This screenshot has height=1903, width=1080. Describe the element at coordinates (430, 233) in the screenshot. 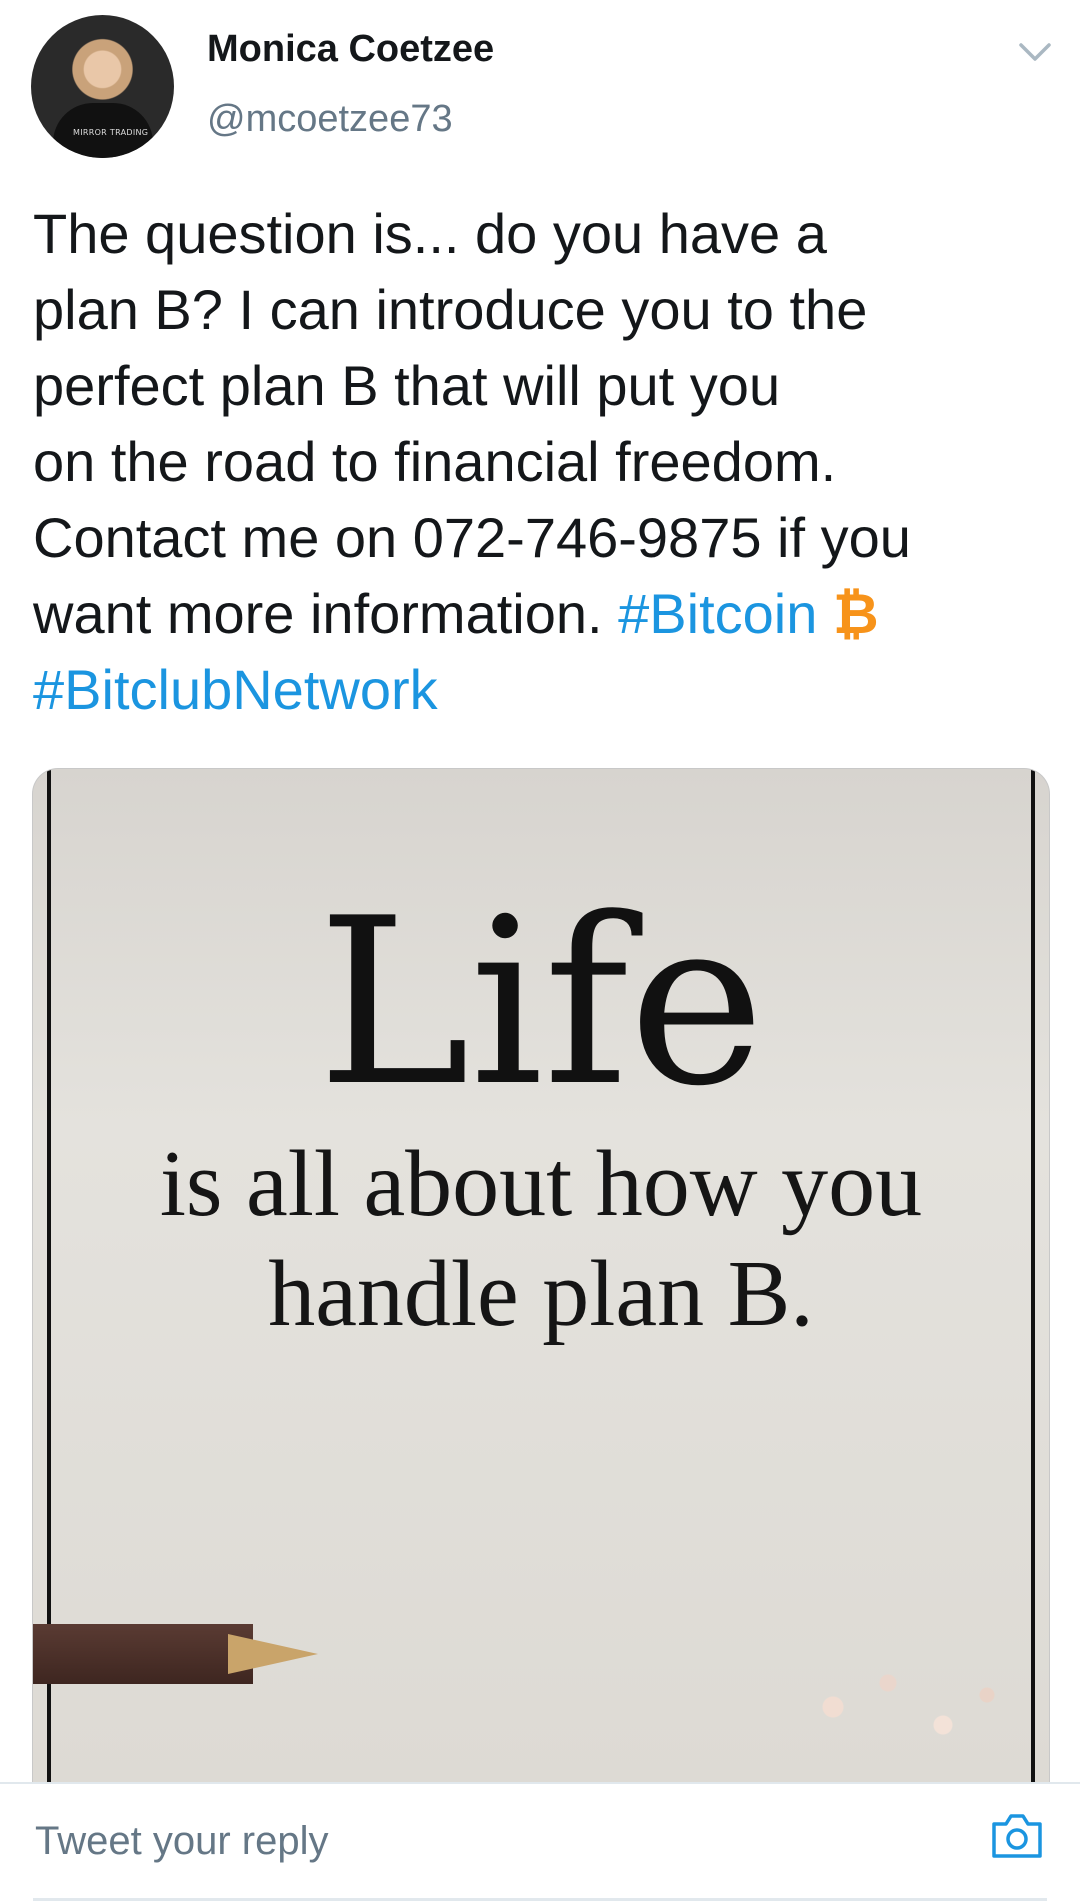

I see `tweet-line: The question is... do you have a` at that location.